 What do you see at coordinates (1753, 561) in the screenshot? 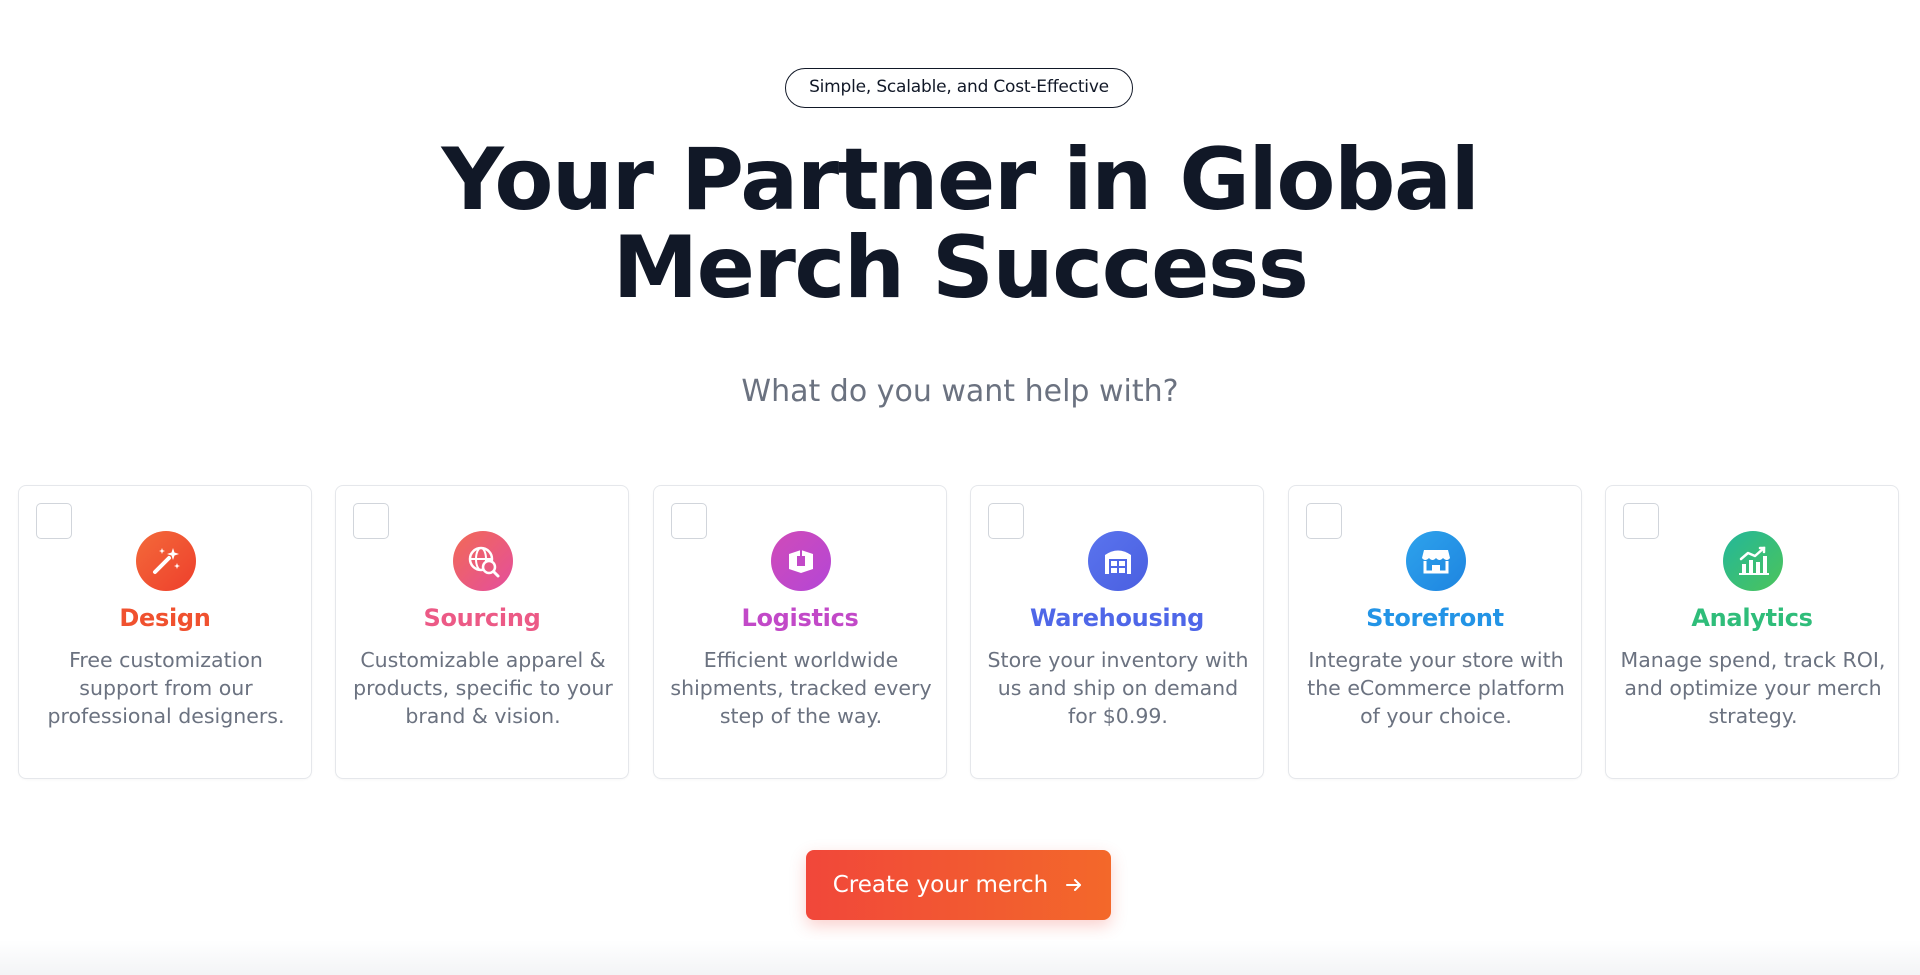
I see `analytics-chart-icon` at bounding box center [1753, 561].